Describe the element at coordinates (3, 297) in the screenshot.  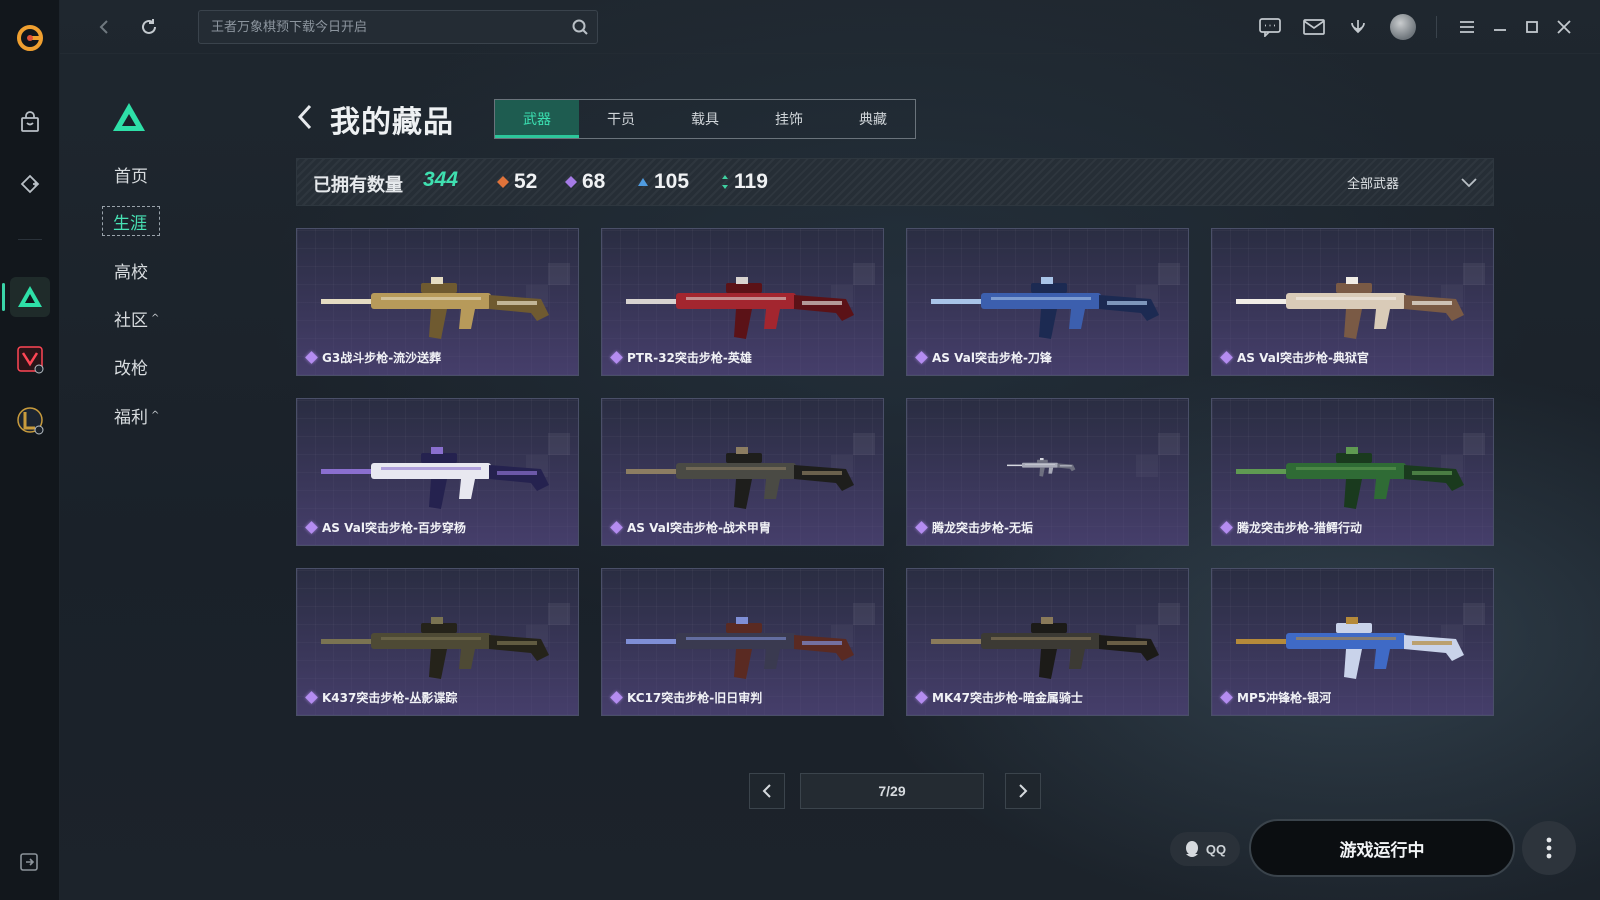
I see `rail-active-indicator` at that location.